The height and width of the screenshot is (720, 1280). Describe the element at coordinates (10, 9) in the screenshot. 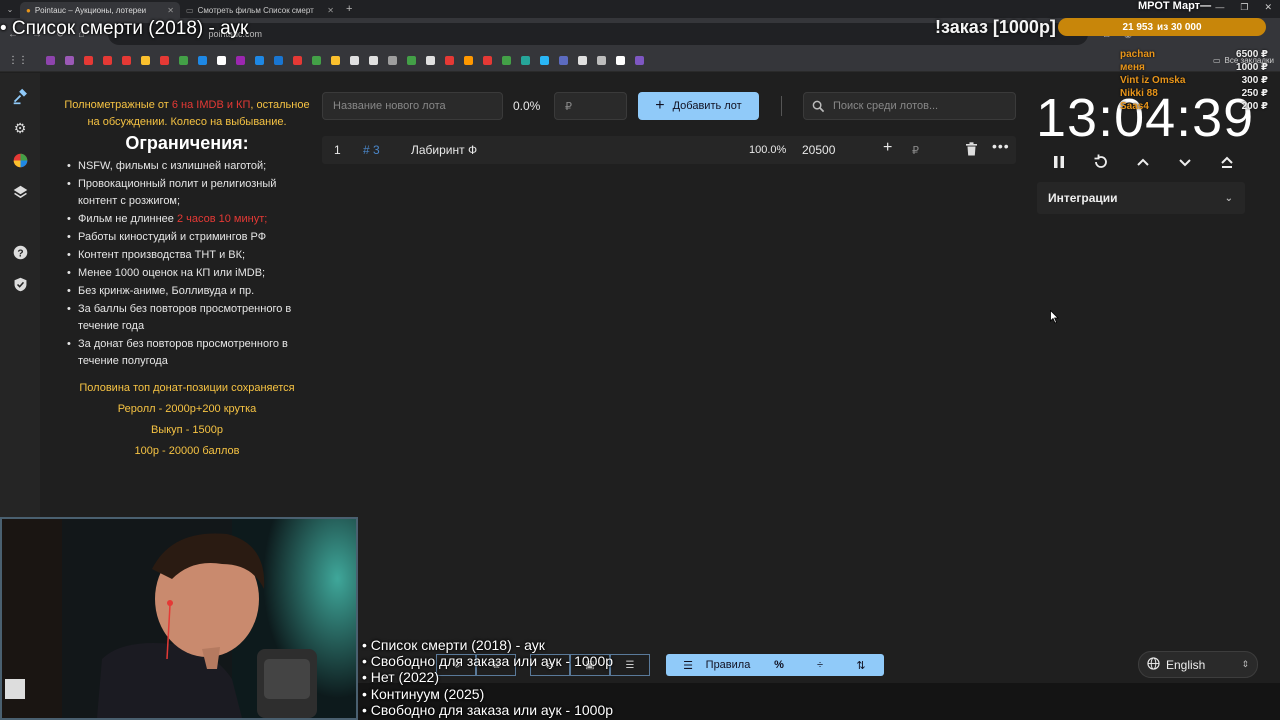

I see `tab-list-icon: ⌄` at that location.